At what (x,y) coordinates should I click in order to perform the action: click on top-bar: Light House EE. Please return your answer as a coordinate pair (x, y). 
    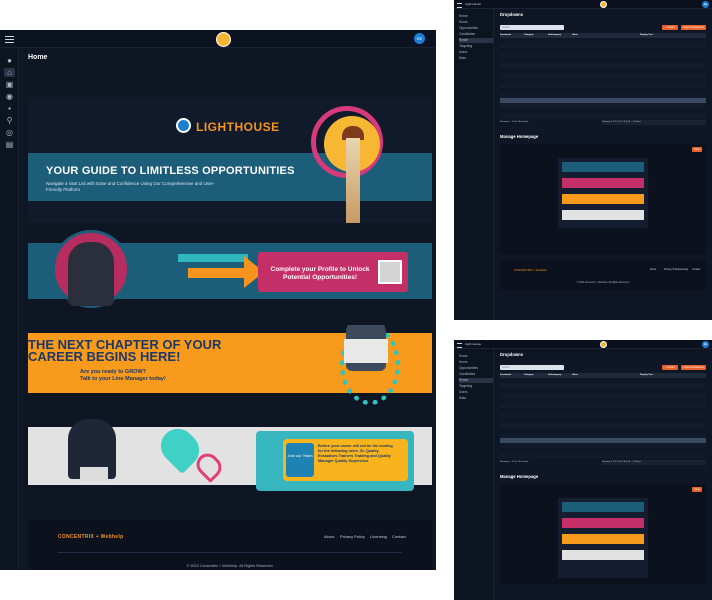
    Looking at the image, I should click on (583, 4).